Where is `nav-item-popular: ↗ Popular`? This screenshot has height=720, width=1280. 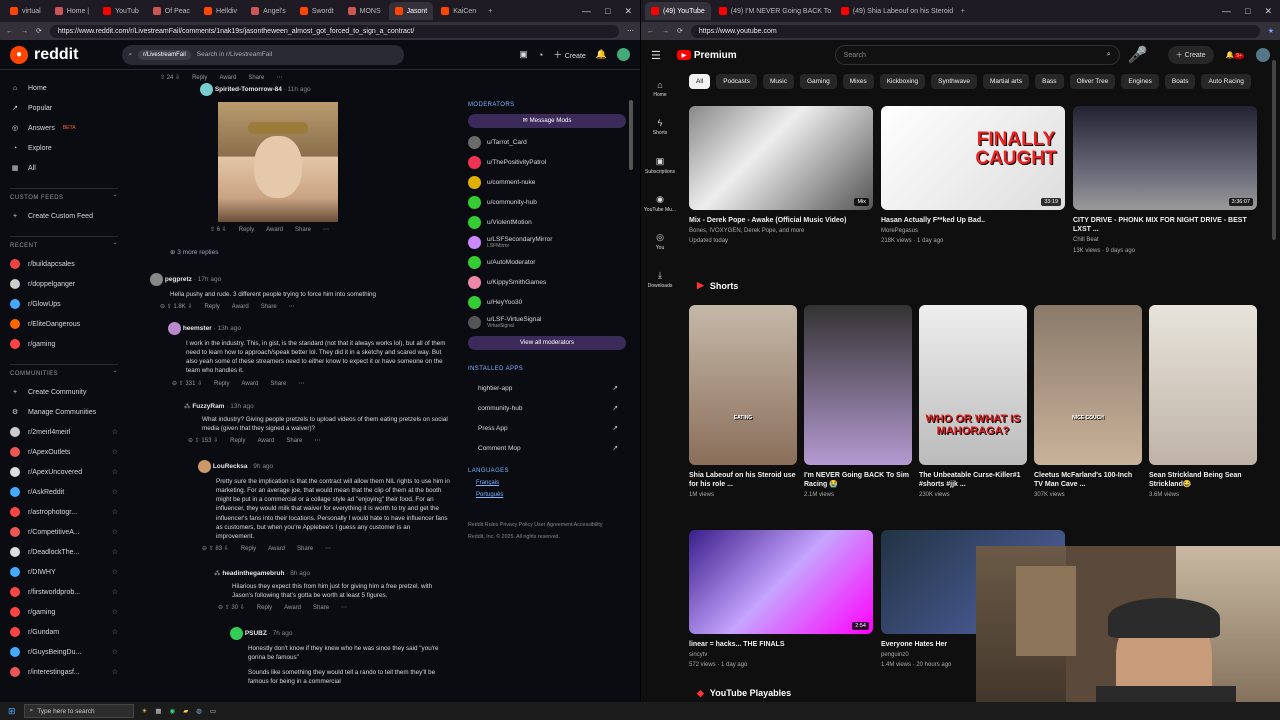
nav-item-popular: ↗ Popular is located at coordinates (64, 108).